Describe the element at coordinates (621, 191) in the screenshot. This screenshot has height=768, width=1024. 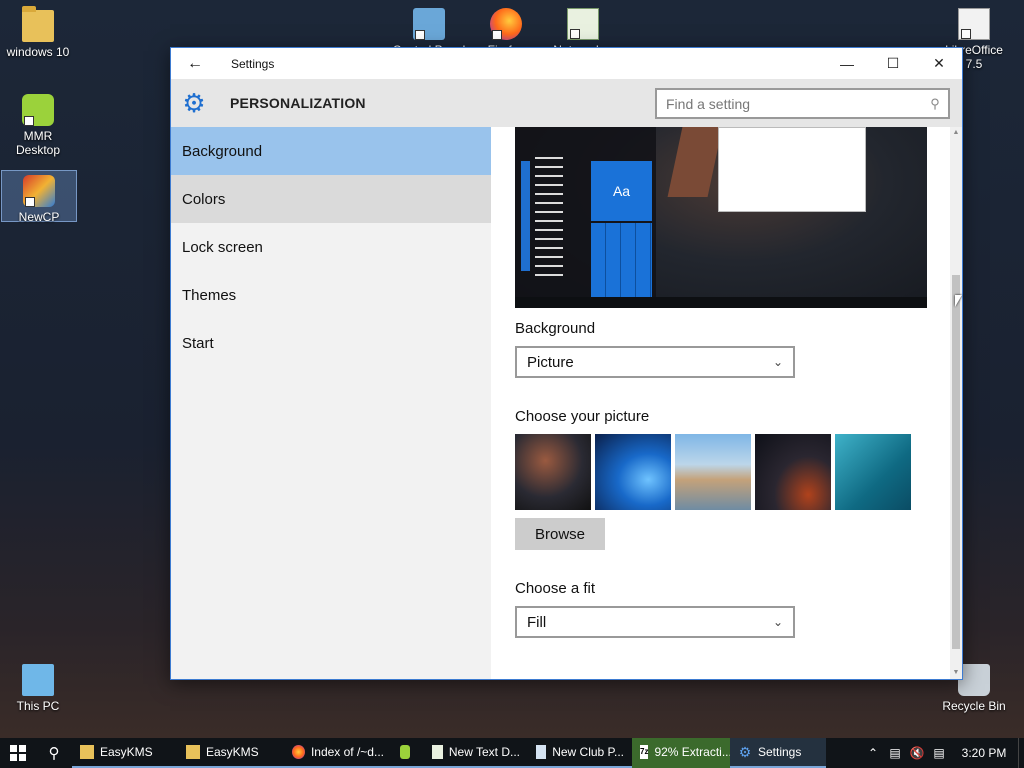
I see `preview-tile: Aa` at that location.